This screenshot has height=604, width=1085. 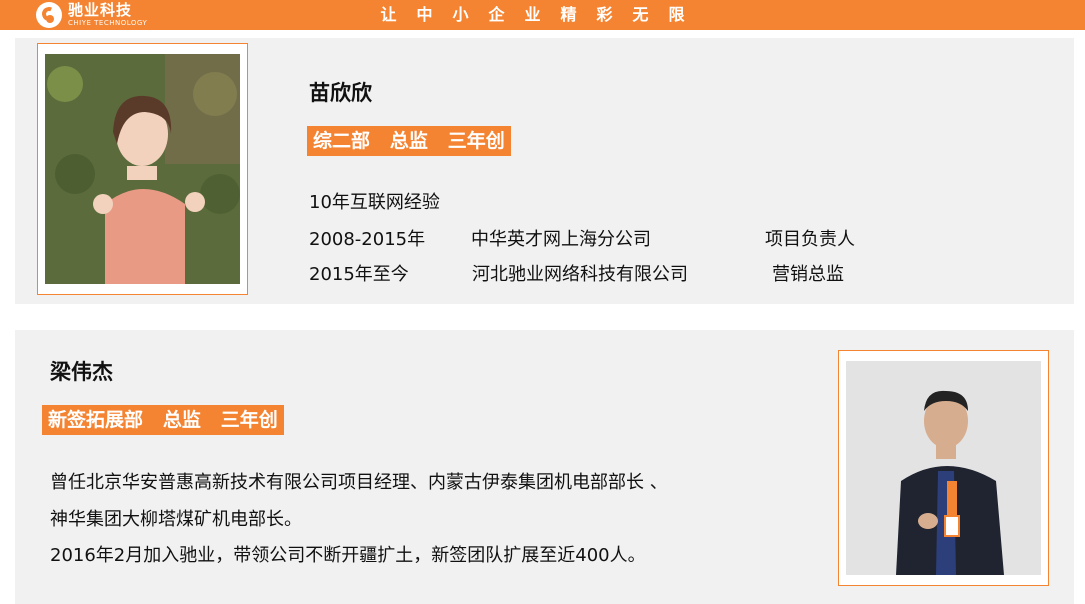 I want to click on history-role: 营销总监, so click(x=808, y=274).